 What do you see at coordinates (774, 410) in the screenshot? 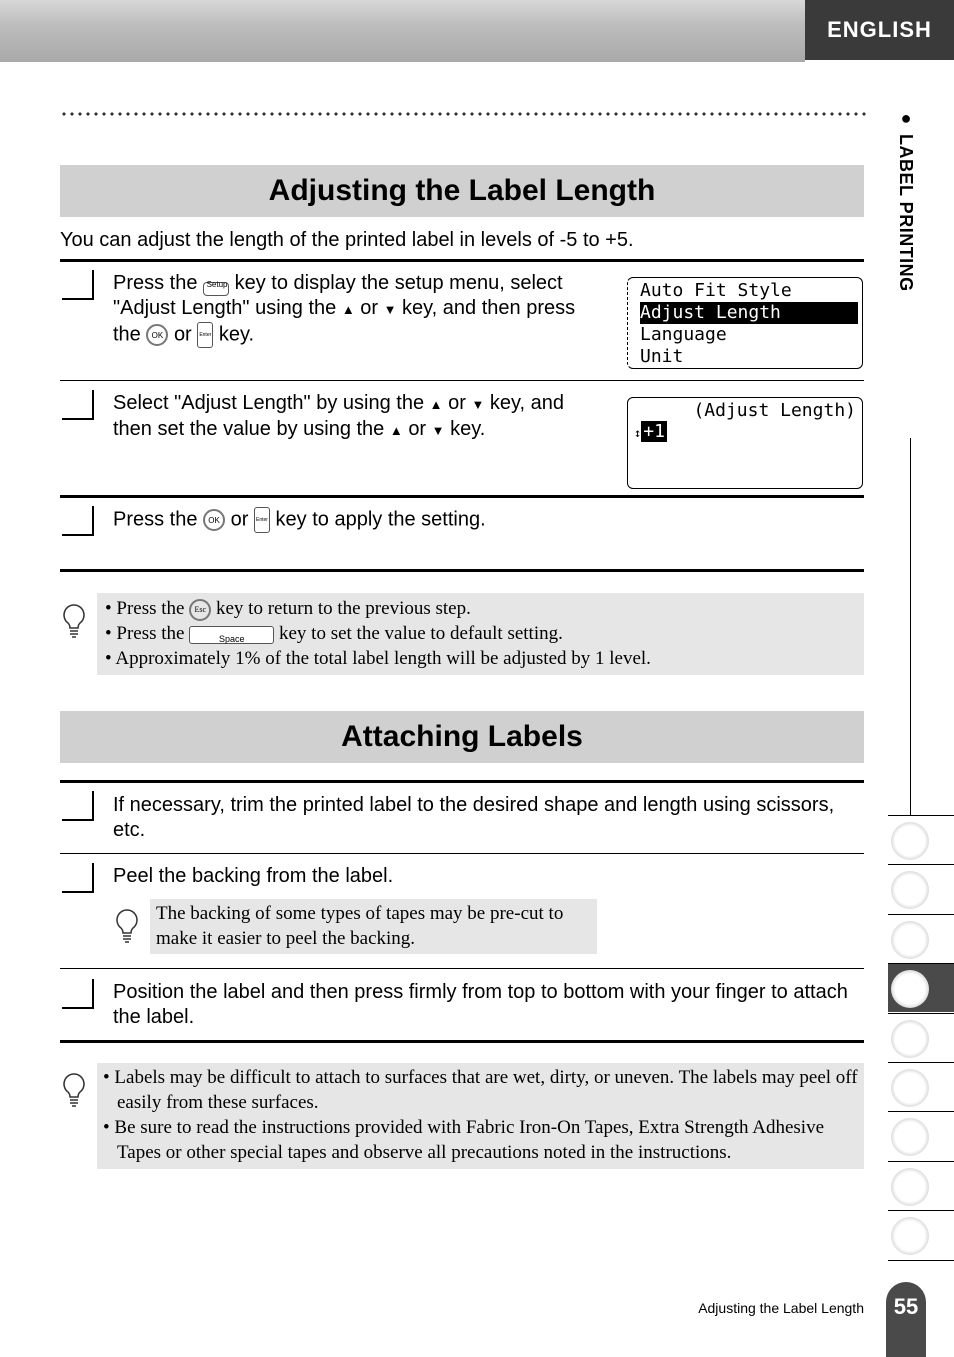
I see `lcd-title: (Adjust Length)` at bounding box center [774, 410].